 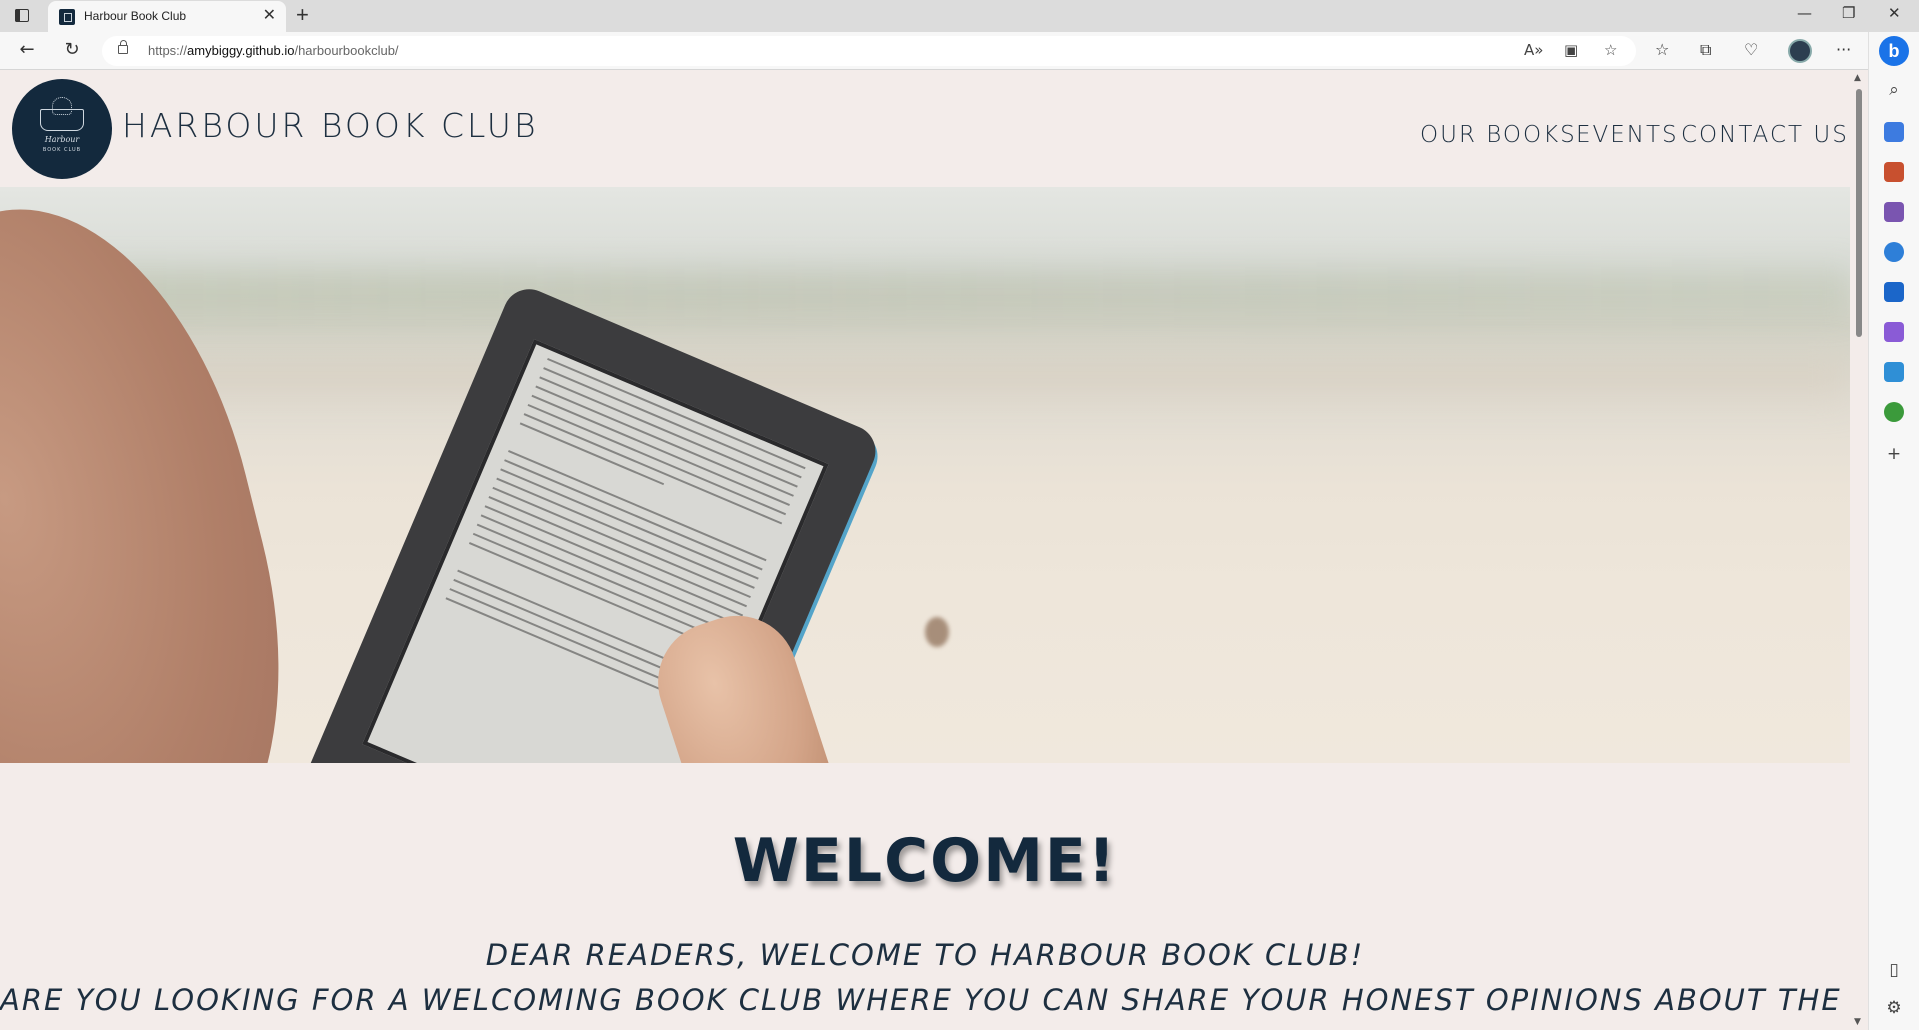 What do you see at coordinates (1804, 13) in the screenshot?
I see `minimize-button: —` at bounding box center [1804, 13].